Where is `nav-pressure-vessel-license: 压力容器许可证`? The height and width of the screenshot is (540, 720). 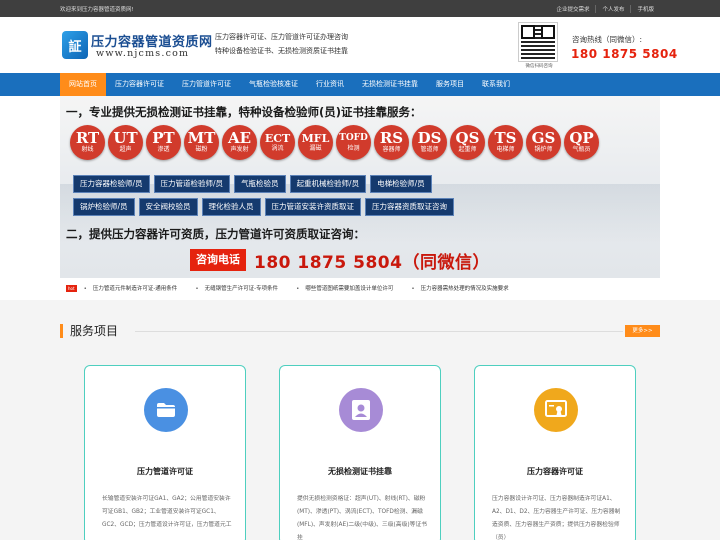
nav-pressure-vessel-license: 压力容器许可证 is located at coordinates (139, 84).